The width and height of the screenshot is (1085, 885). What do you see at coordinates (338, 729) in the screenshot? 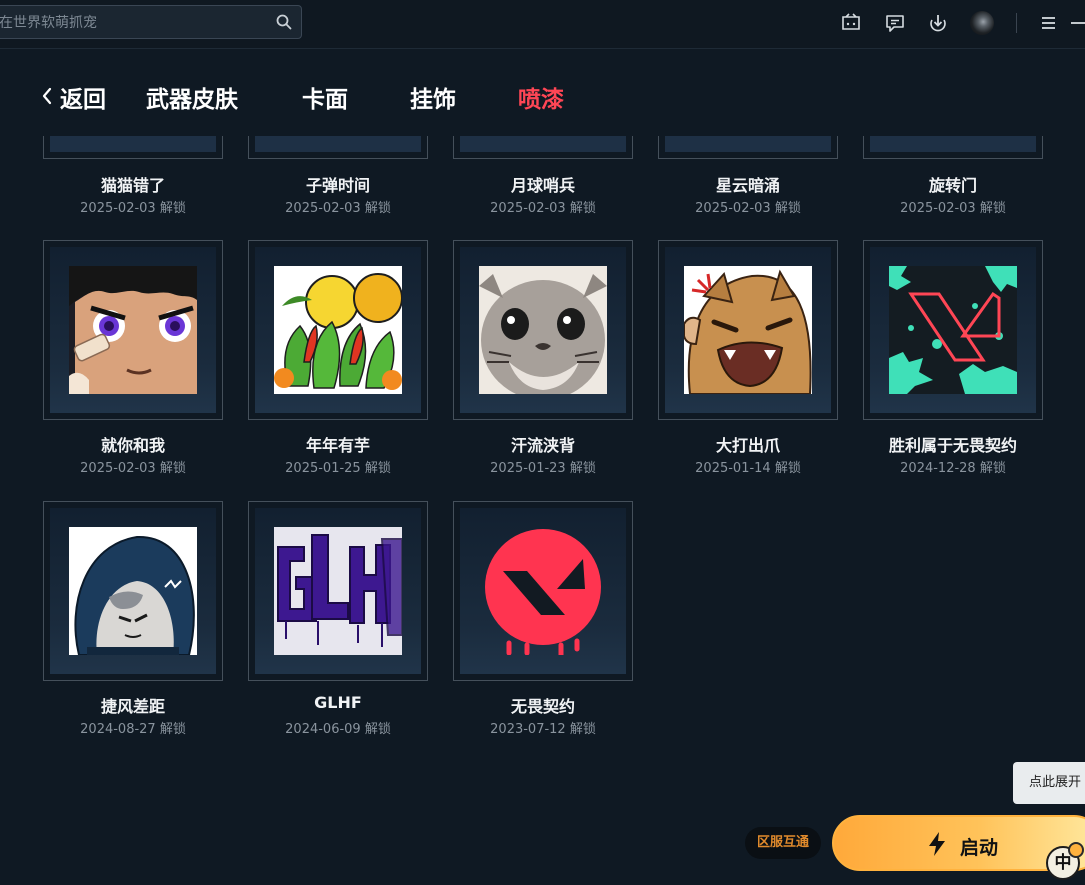
I see `spray-unlock-date: 2024-06-09 解锁` at bounding box center [338, 729].